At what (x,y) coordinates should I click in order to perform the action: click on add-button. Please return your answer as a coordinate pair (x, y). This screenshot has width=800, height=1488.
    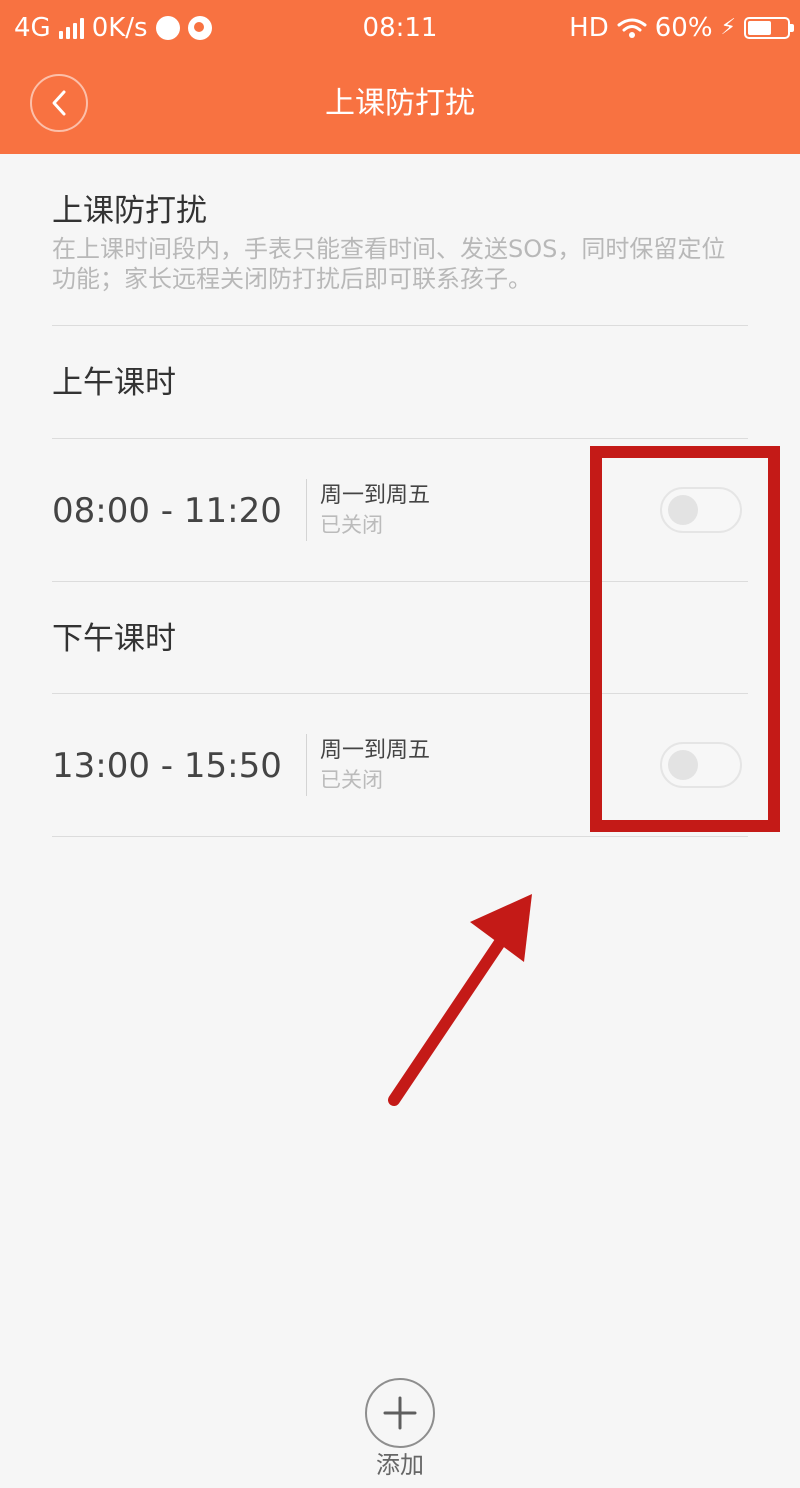
    Looking at the image, I should click on (400, 1413).